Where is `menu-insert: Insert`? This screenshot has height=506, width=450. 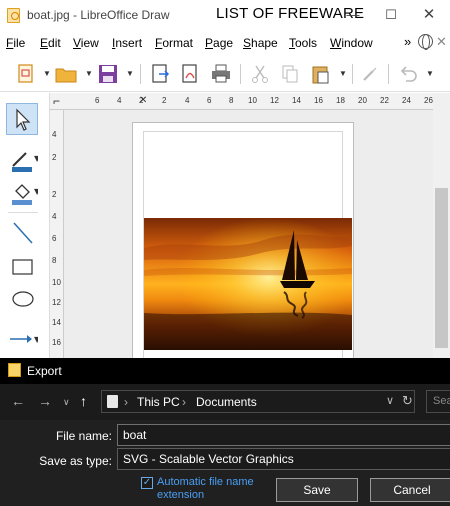
menu-insert: Insert is located at coordinates (127, 43).